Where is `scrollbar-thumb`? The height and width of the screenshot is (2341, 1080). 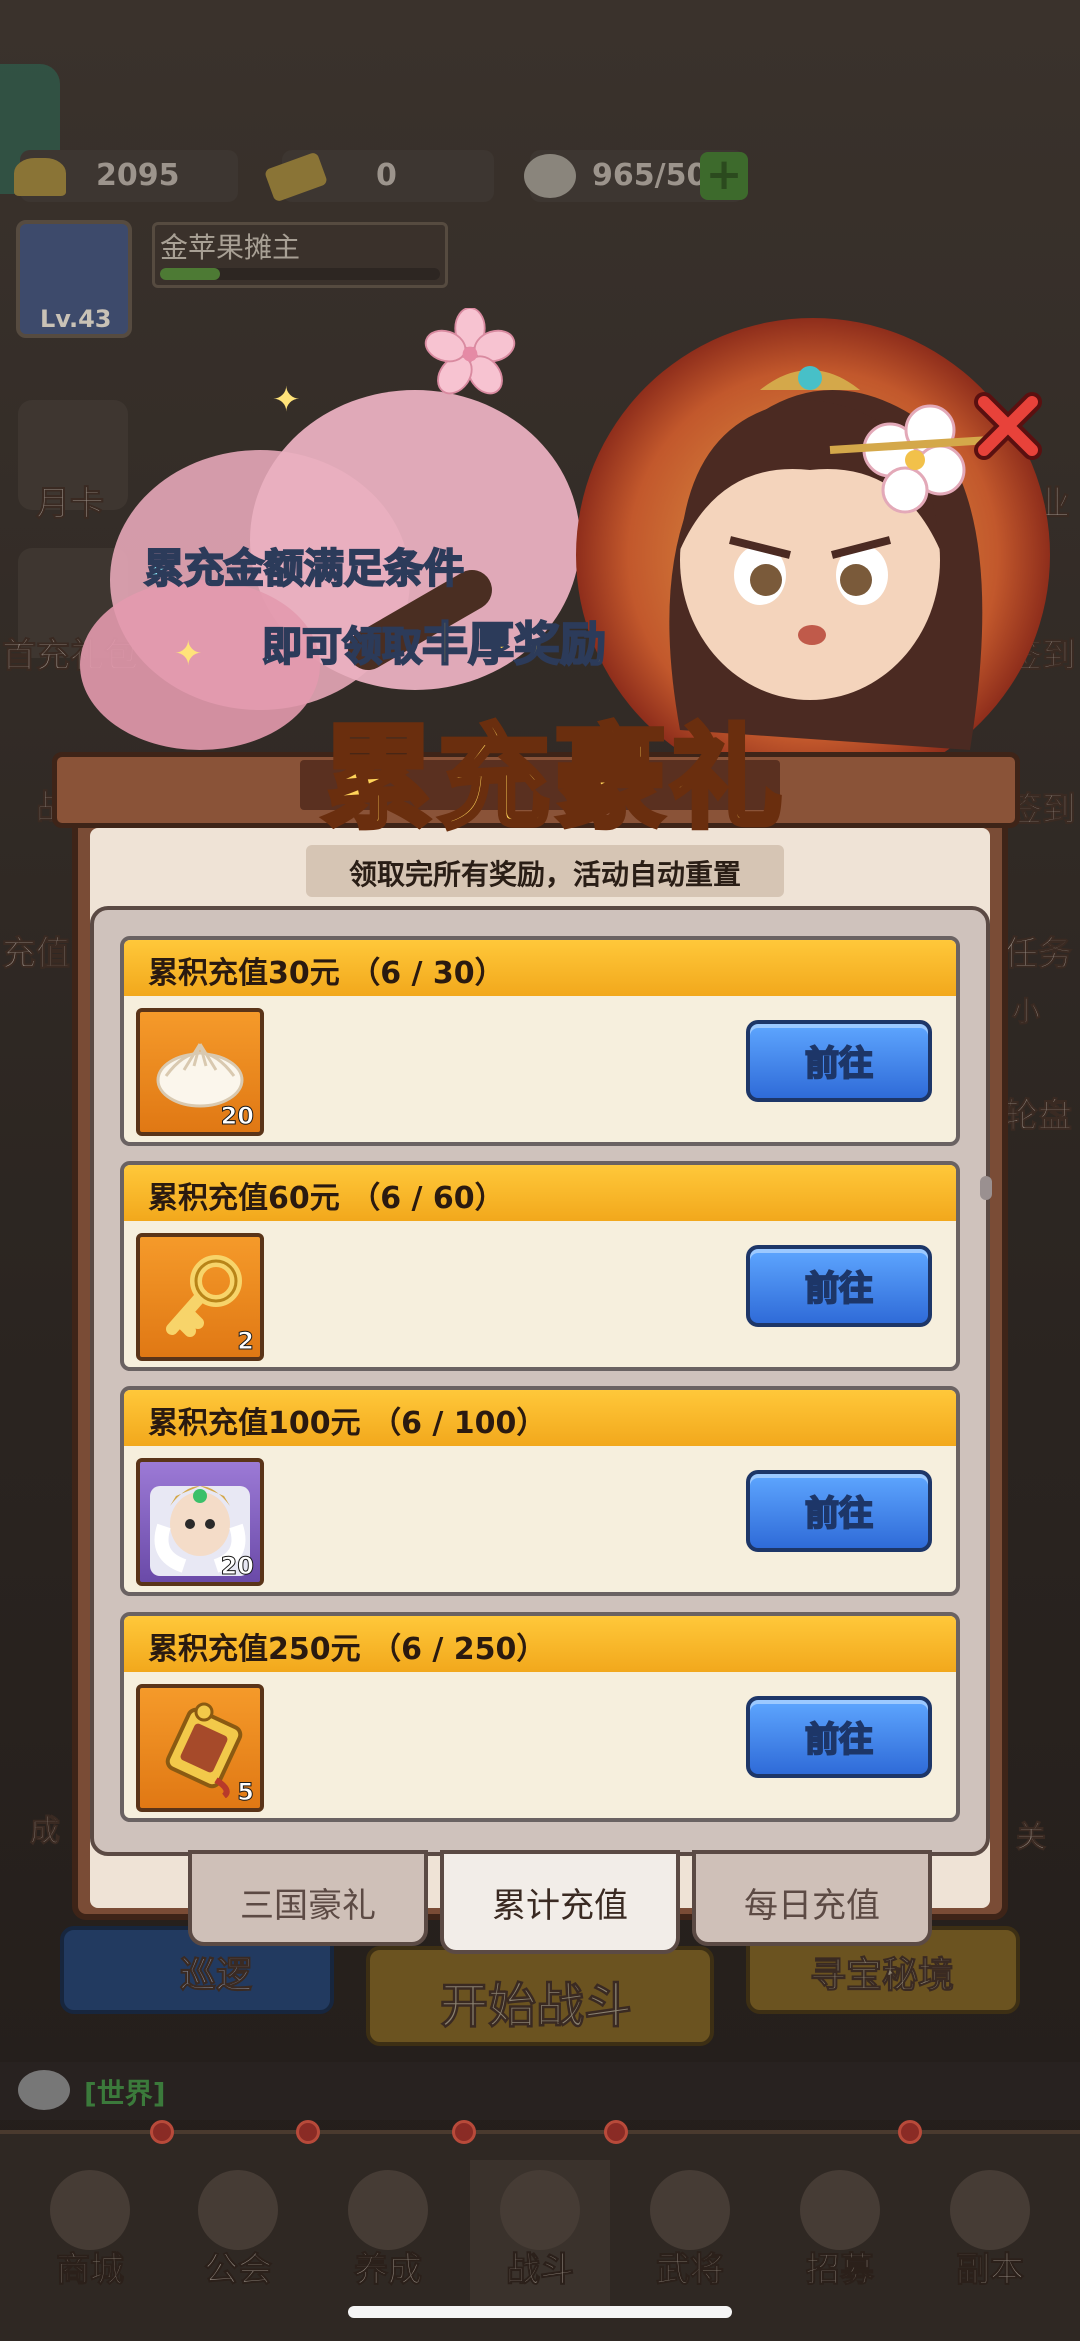
scrollbar-thumb is located at coordinates (986, 1188).